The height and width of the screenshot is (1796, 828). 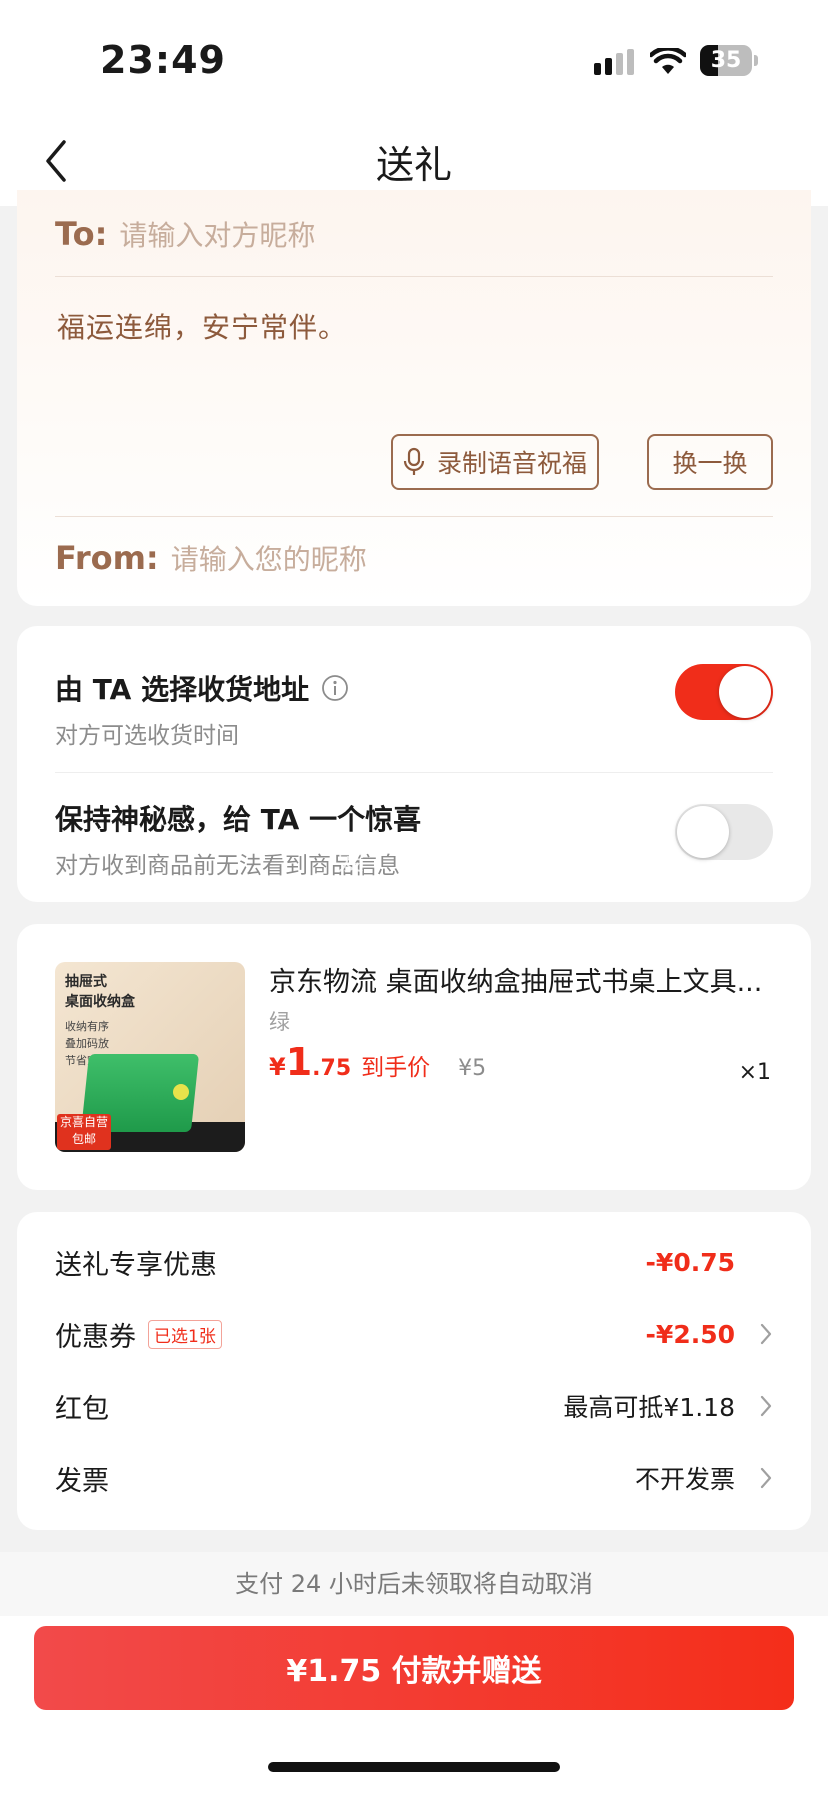 I want to click on microphone-icon, so click(x=414, y=461).